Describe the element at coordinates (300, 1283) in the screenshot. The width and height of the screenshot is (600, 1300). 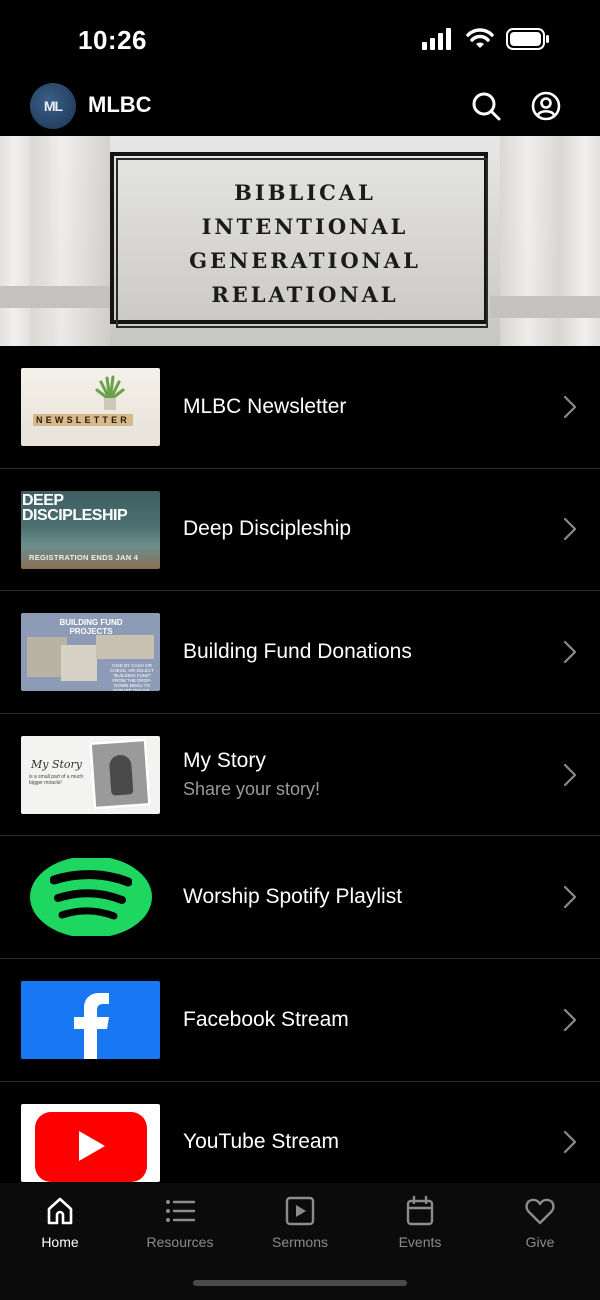
I see `home-indicator` at that location.